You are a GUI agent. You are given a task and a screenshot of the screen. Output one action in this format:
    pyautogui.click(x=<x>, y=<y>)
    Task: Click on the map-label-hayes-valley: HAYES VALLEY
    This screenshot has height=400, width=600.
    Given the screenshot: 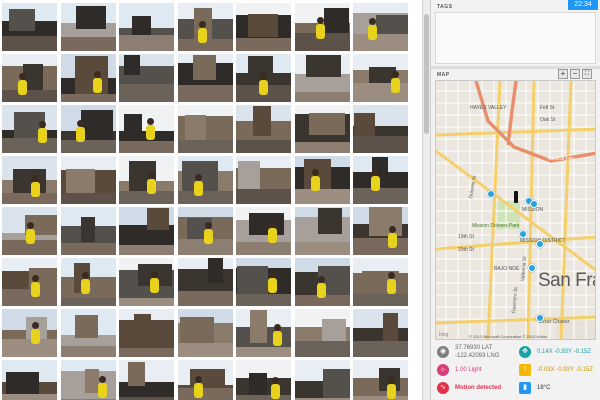 What is the action you would take?
    pyautogui.click(x=488, y=108)
    